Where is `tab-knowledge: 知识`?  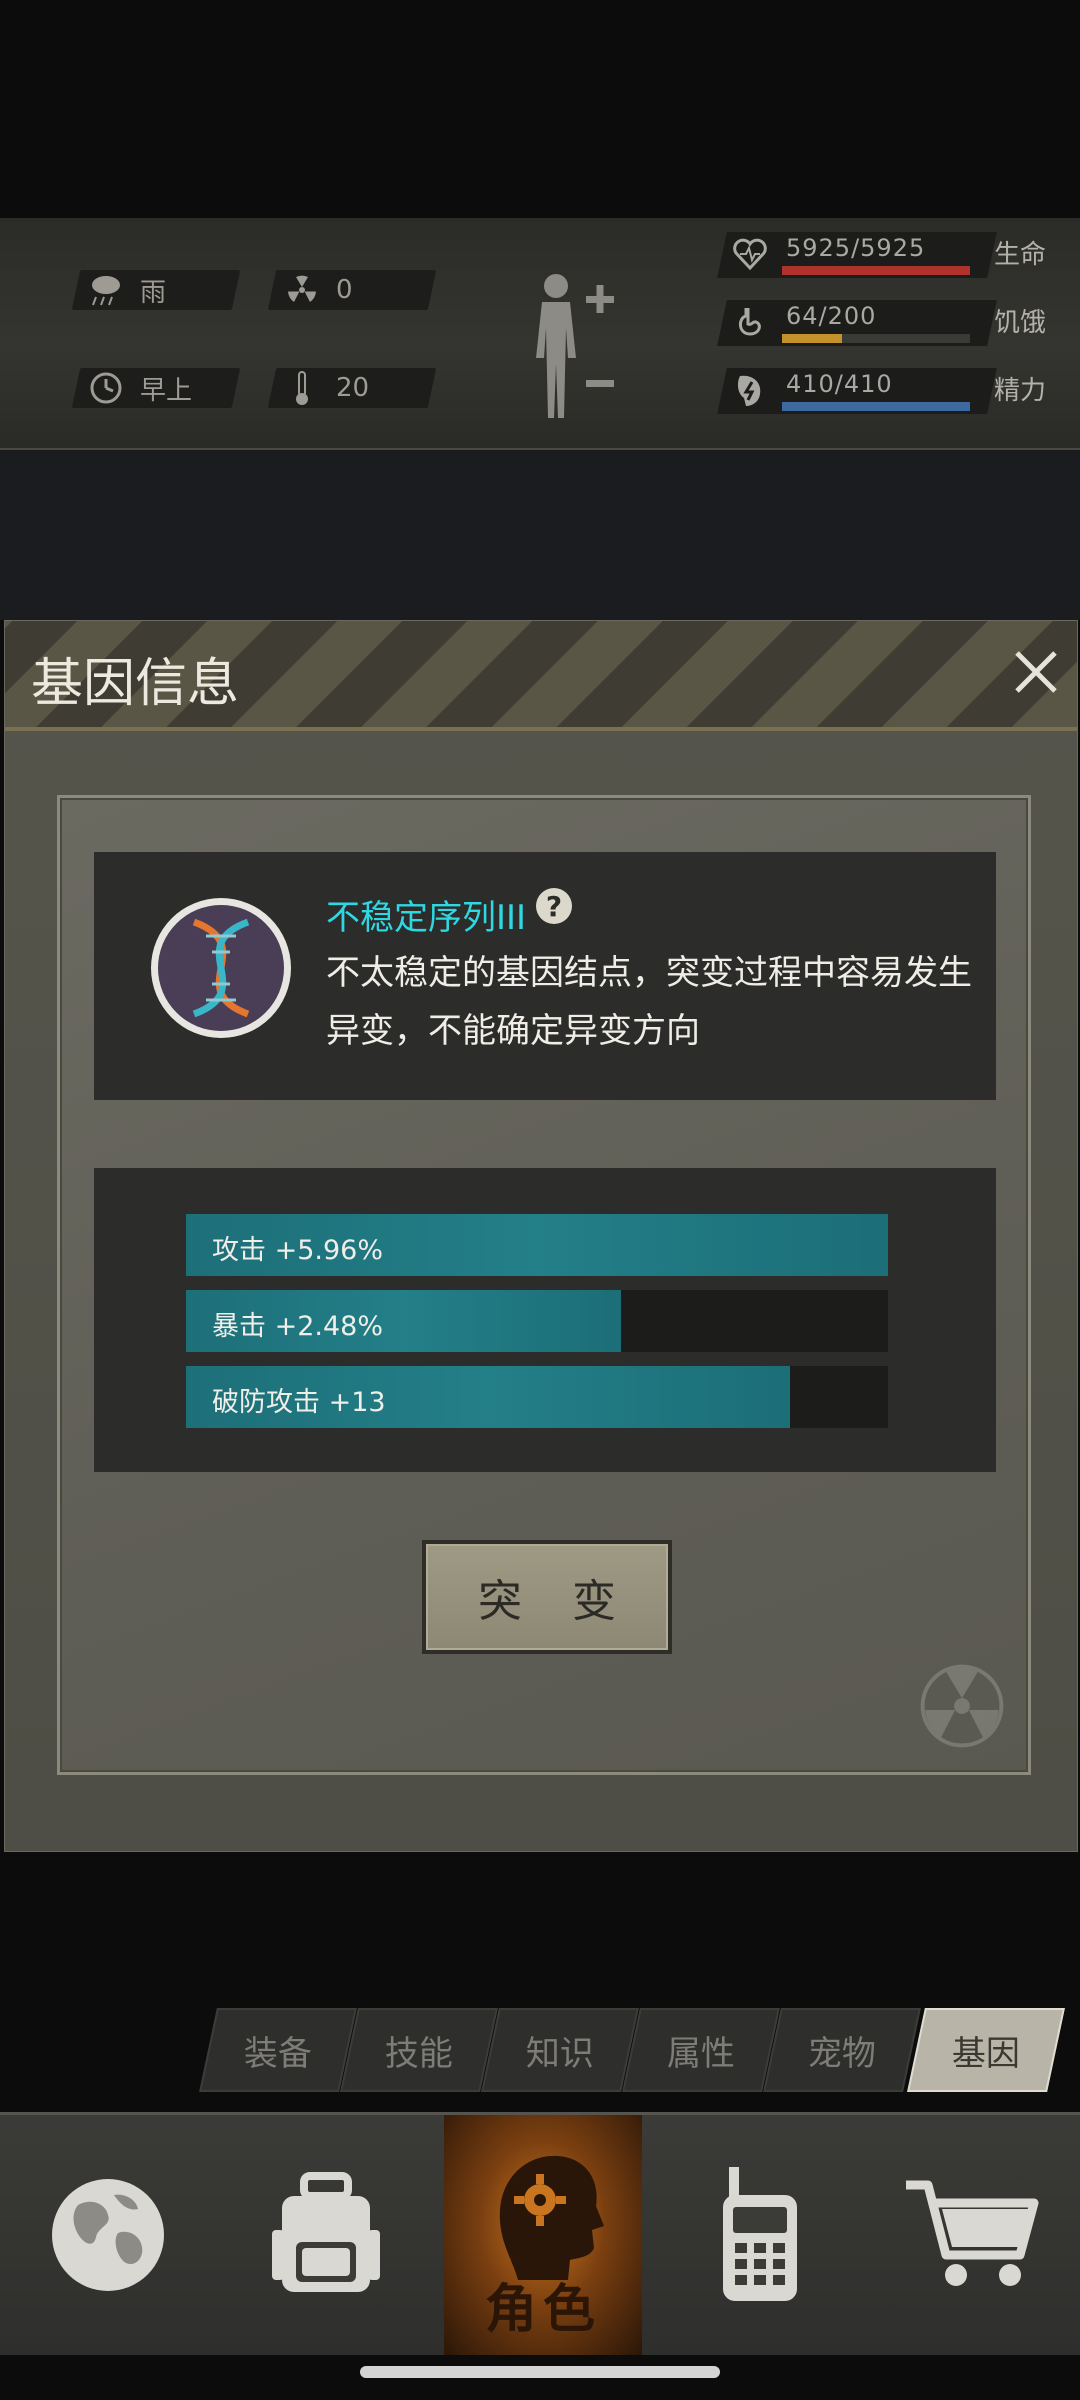
tab-knowledge: 知识 is located at coordinates (560, 2050).